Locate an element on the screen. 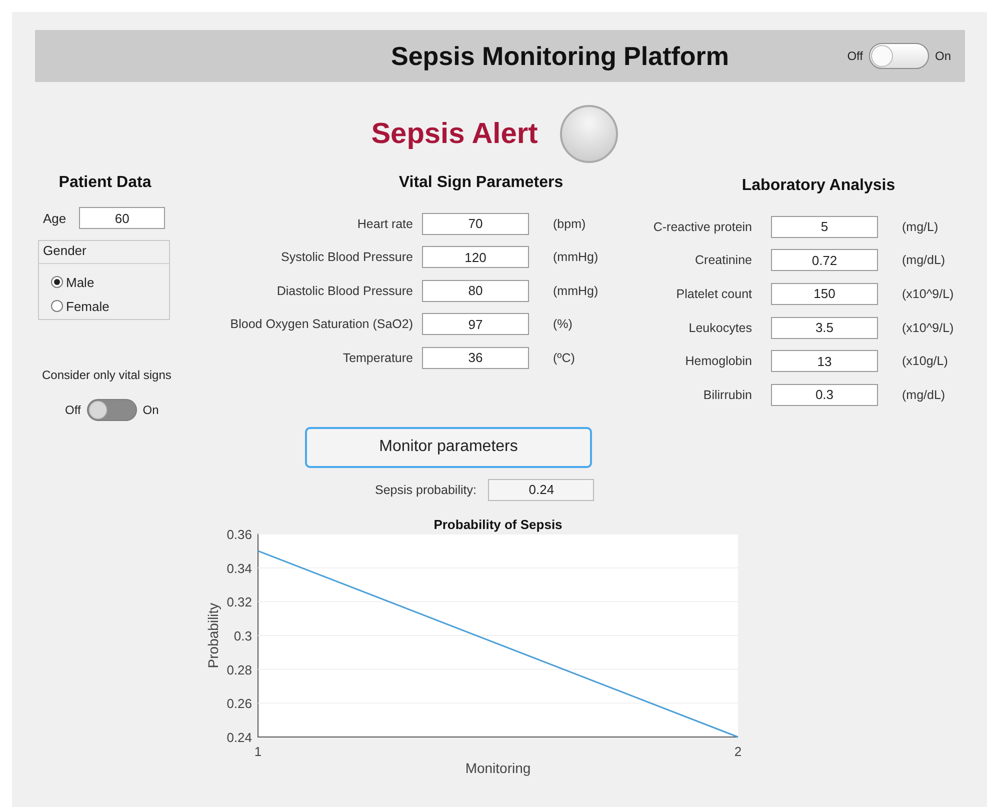 This screenshot has height=807, width=987. field-label: Hemoglobin is located at coordinates (718, 361).